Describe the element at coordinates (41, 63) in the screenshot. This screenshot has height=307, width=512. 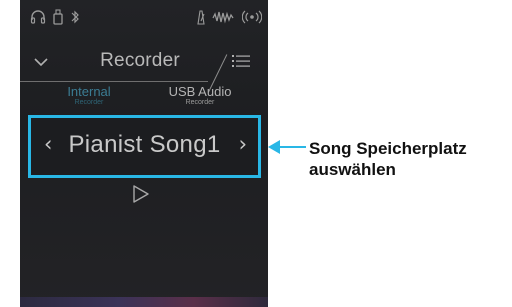
I see `chevron-down-icon` at that location.